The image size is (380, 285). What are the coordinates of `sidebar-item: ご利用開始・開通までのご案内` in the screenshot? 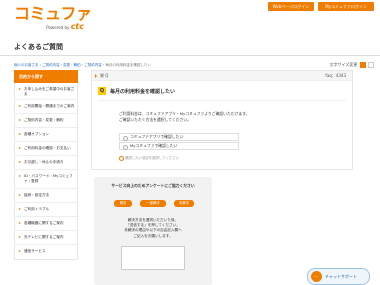 It's located at (46, 107).